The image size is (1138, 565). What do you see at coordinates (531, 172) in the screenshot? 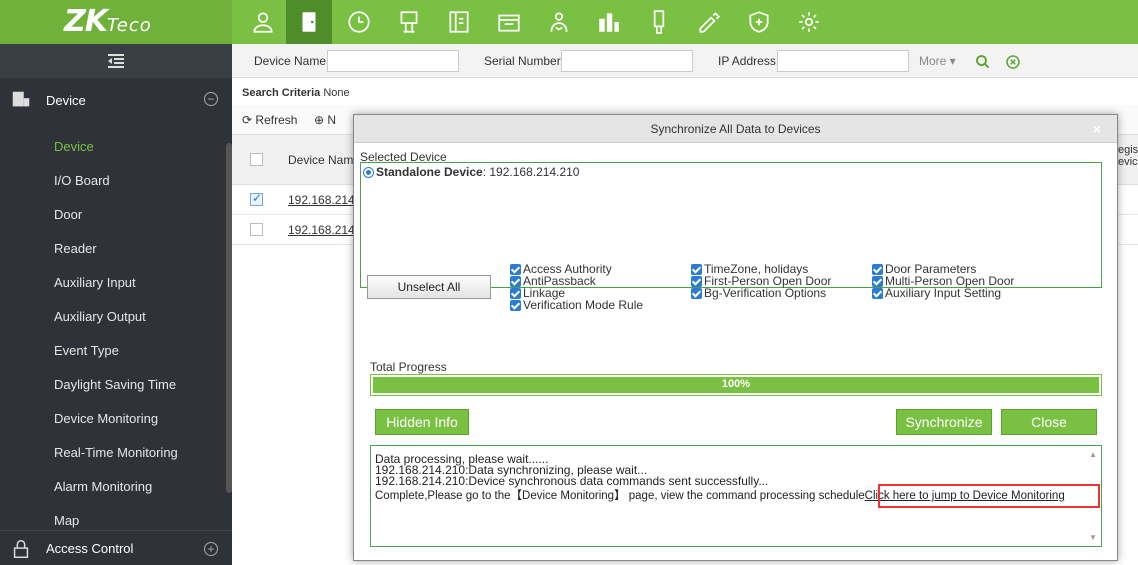
I see `device-ip: : 192.168.214.210` at bounding box center [531, 172].